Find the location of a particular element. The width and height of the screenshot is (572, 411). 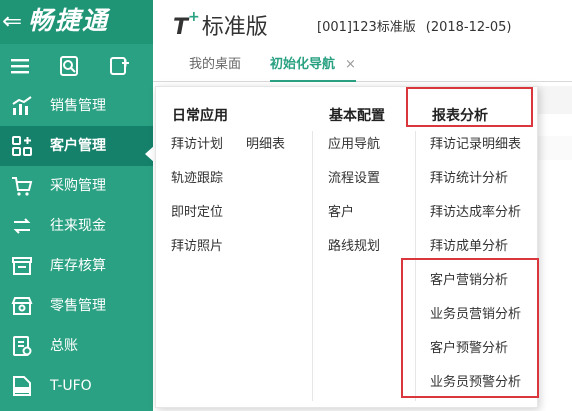

sidebar-item-ledger: 总账 is located at coordinates (76, 346).